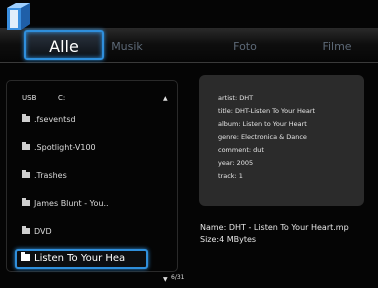 The height and width of the screenshot is (288, 378). Describe the element at coordinates (262, 137) in the screenshot. I see `info-genre: genre: Electronica & Dance` at that location.